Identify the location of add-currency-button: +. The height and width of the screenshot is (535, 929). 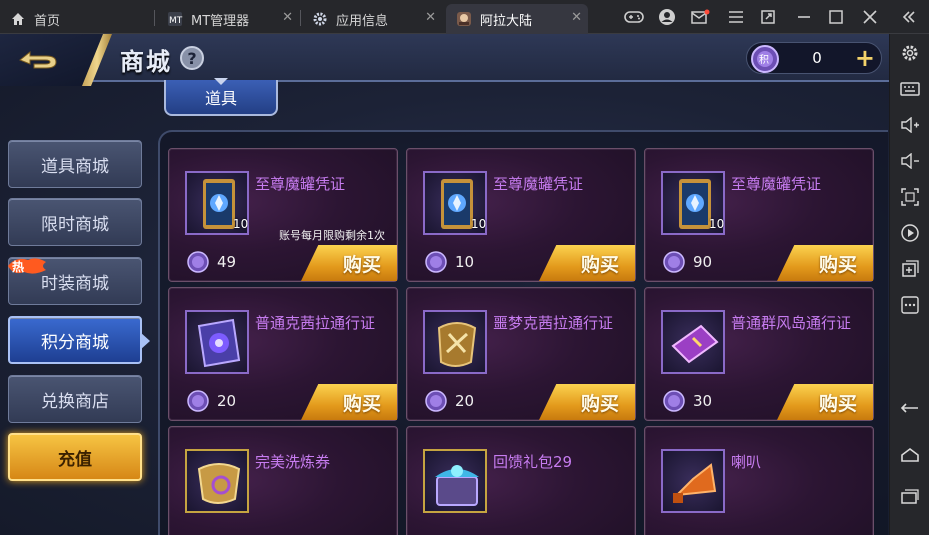
(865, 58).